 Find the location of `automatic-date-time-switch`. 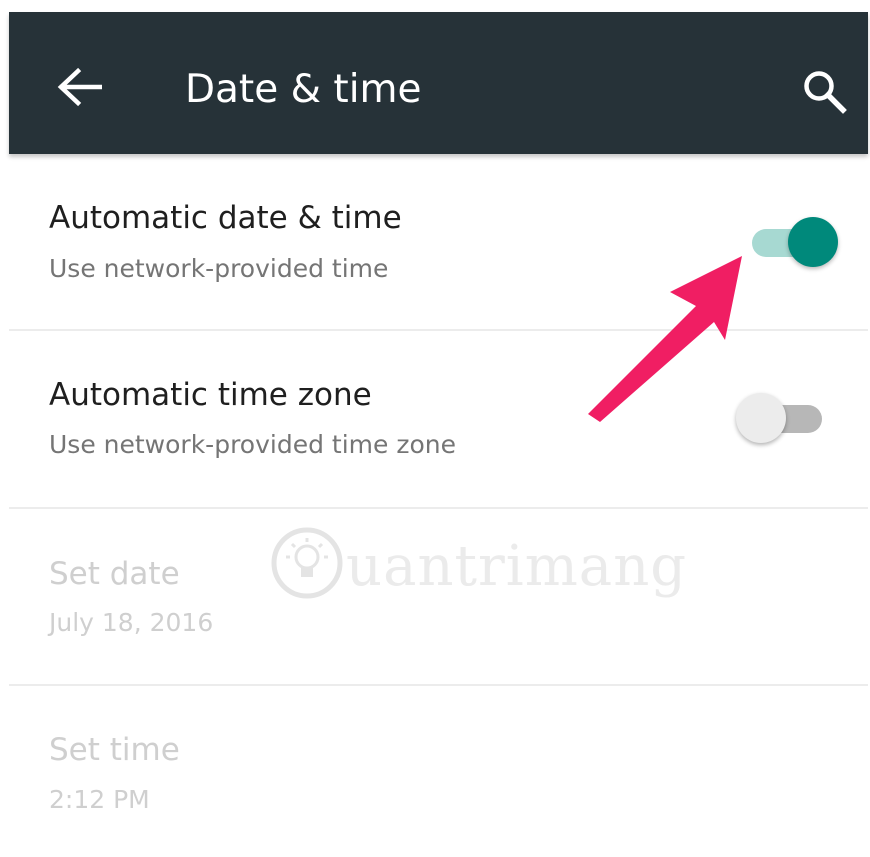

automatic-date-time-switch is located at coordinates (795, 242).